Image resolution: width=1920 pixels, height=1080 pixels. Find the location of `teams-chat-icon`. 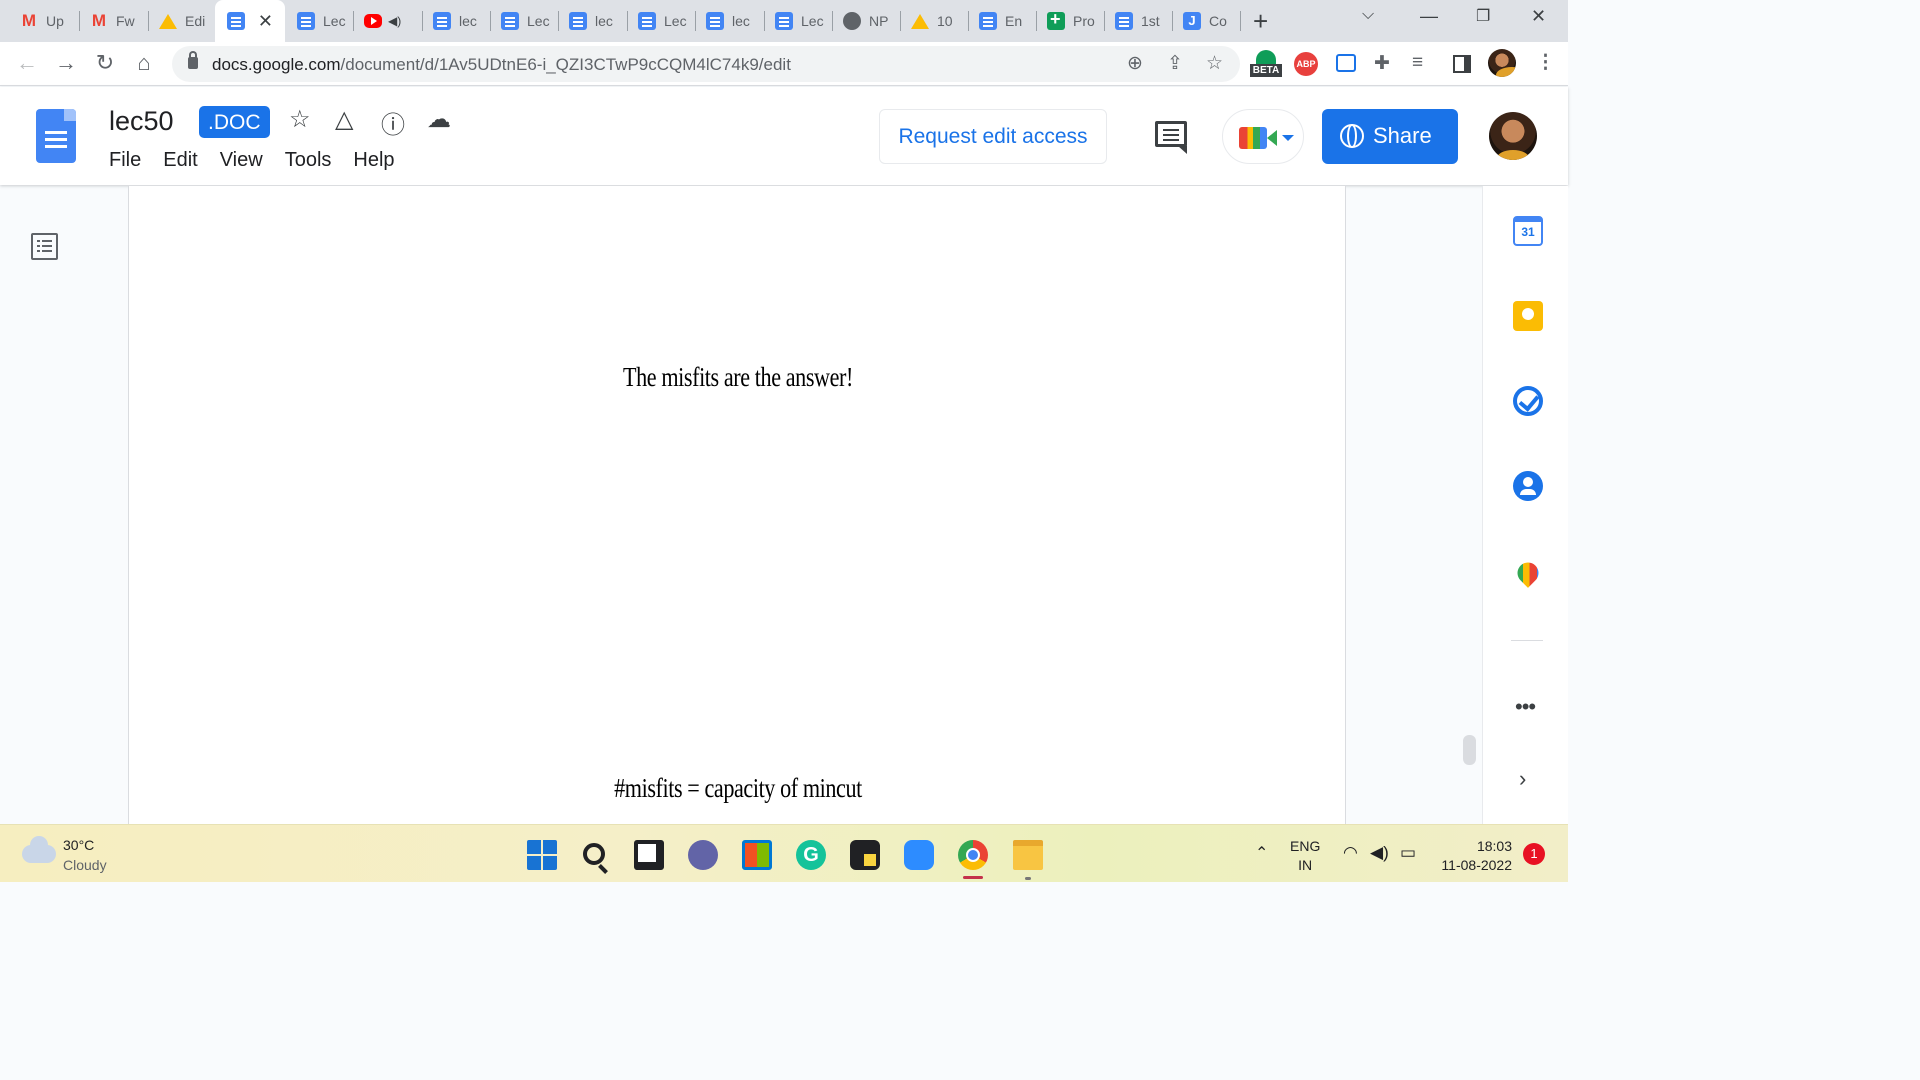

teams-chat-icon is located at coordinates (703, 855).